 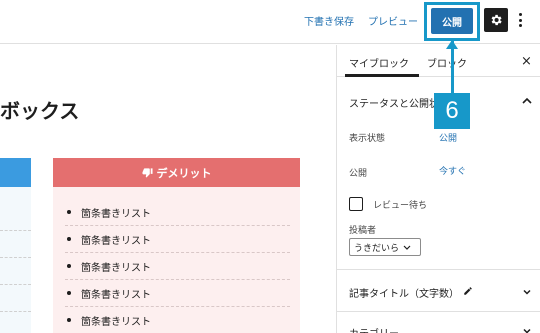 I want to click on merit-box-partial, so click(x=15, y=245).